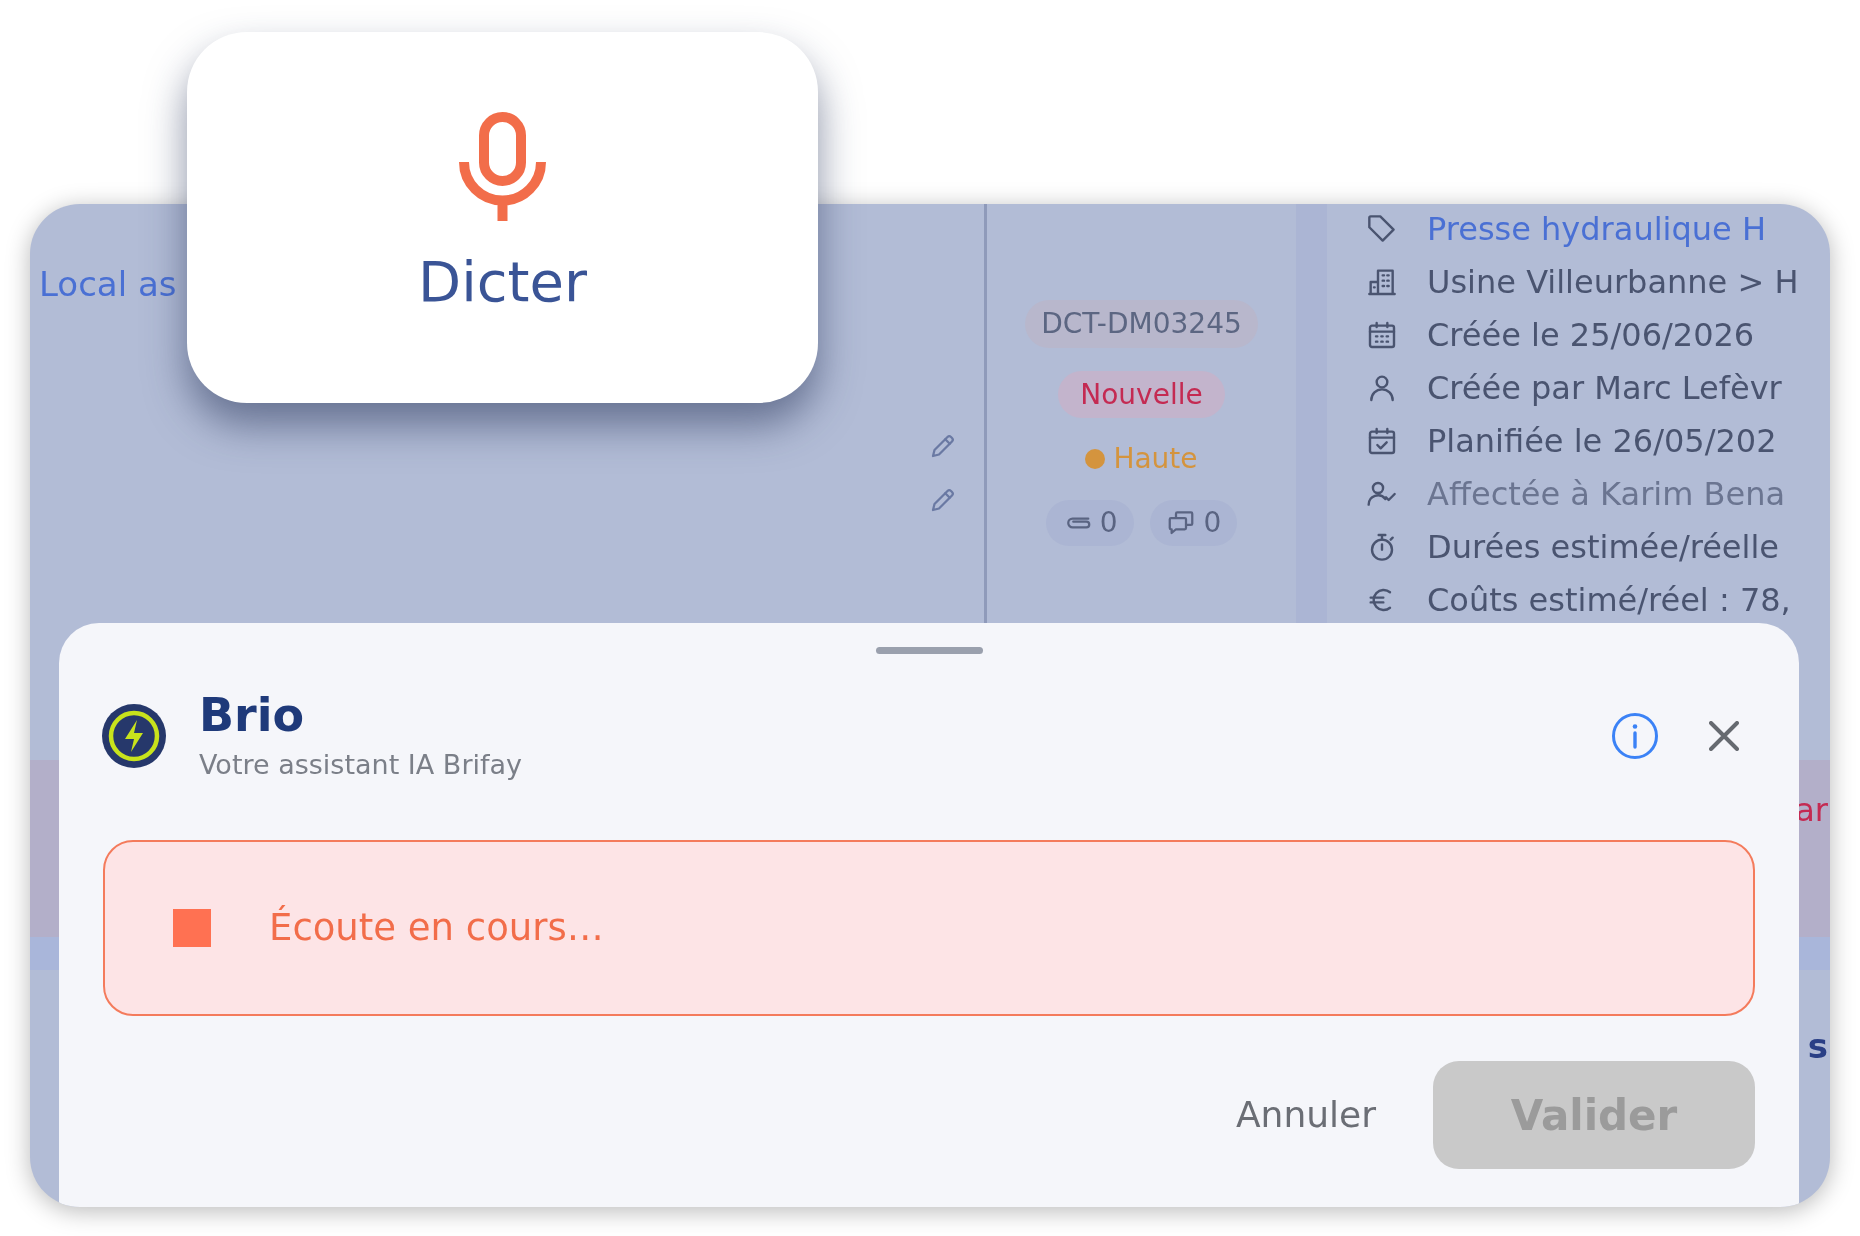 The height and width of the screenshot is (1236, 1860). What do you see at coordinates (1603, 546) in the screenshot?
I see `detail-text: Durées estimée/réelle` at bounding box center [1603, 546].